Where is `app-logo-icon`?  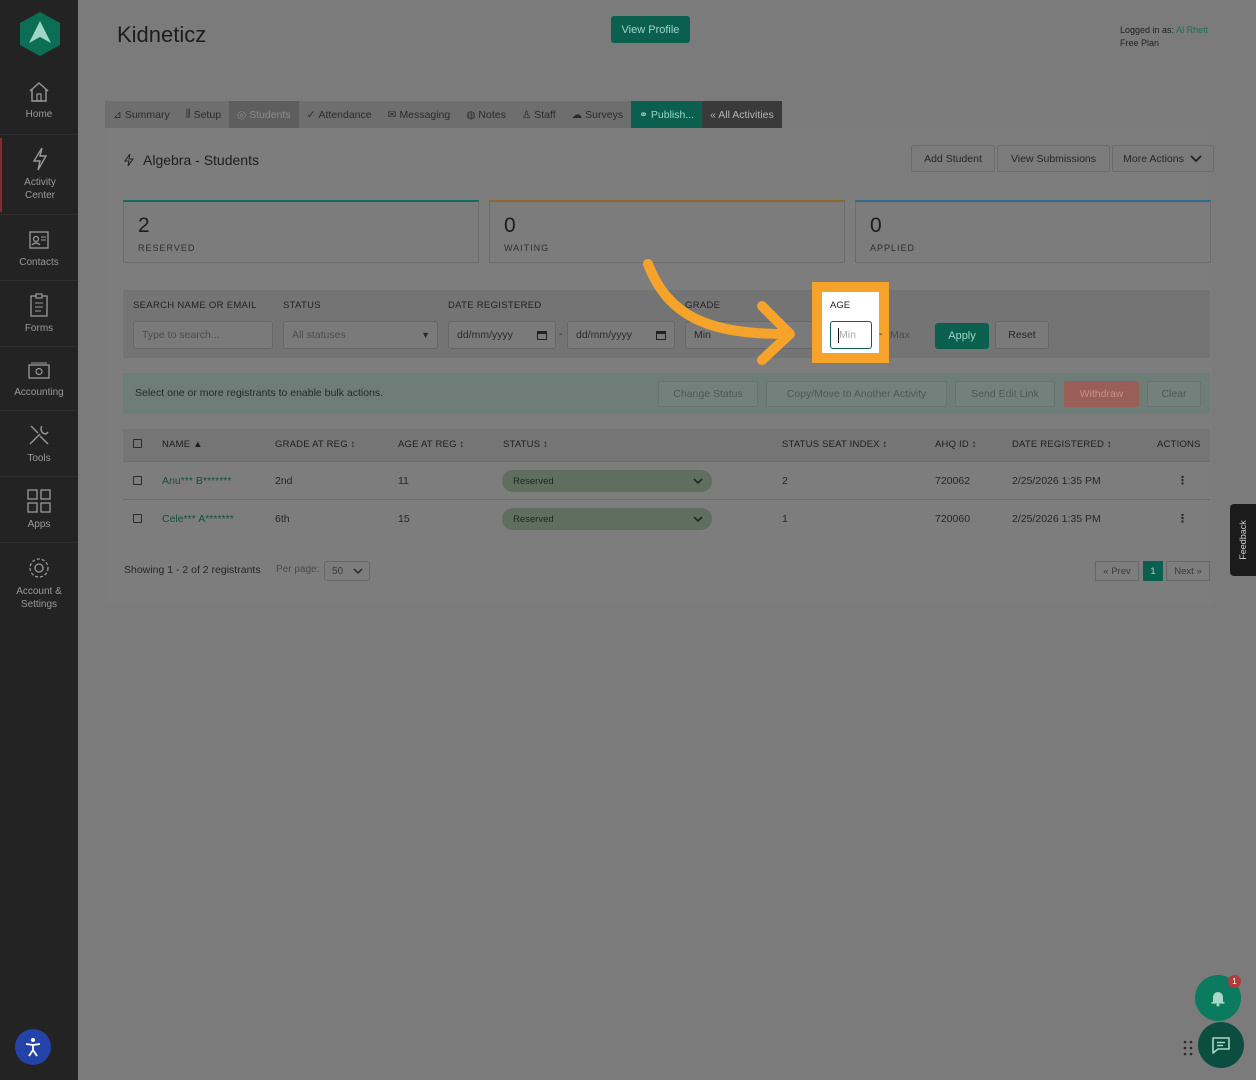 app-logo-icon is located at coordinates (40, 34).